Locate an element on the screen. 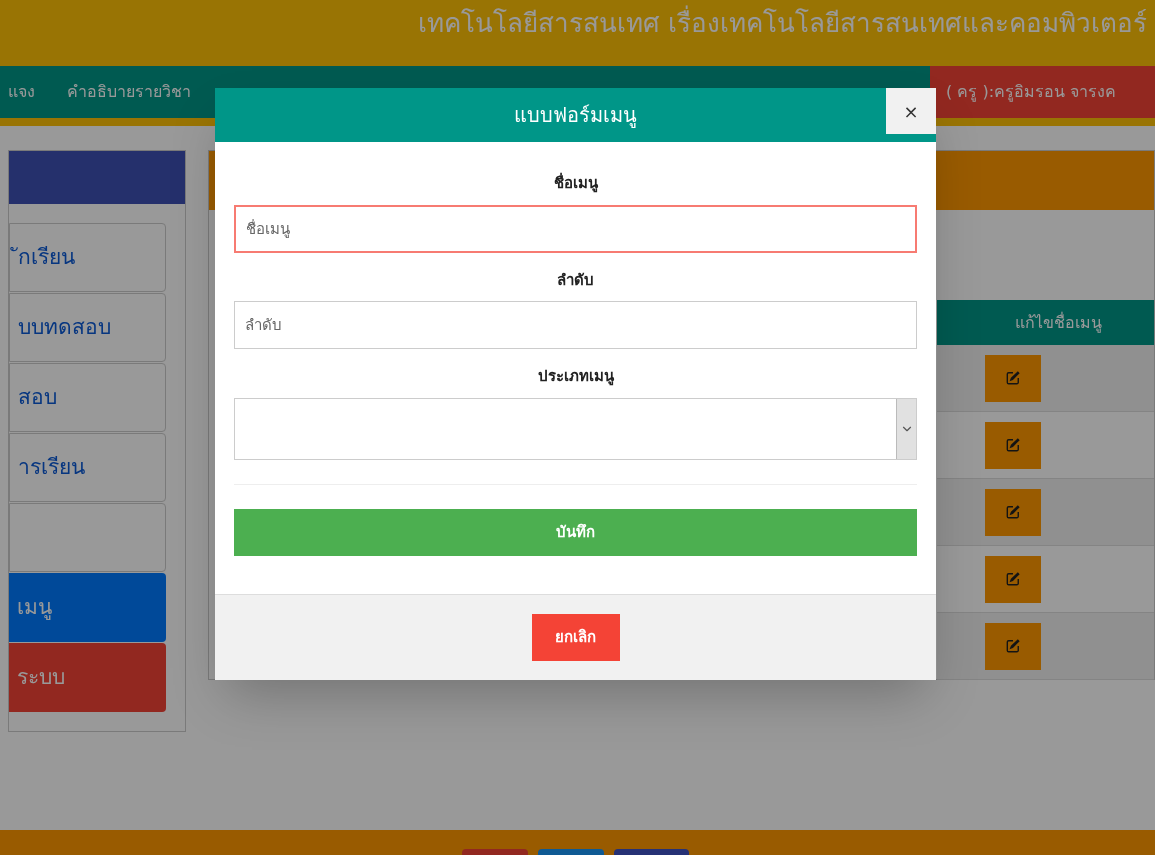 This screenshot has height=855, width=1155. text-field: ชื่อเมนู is located at coordinates (575, 228).